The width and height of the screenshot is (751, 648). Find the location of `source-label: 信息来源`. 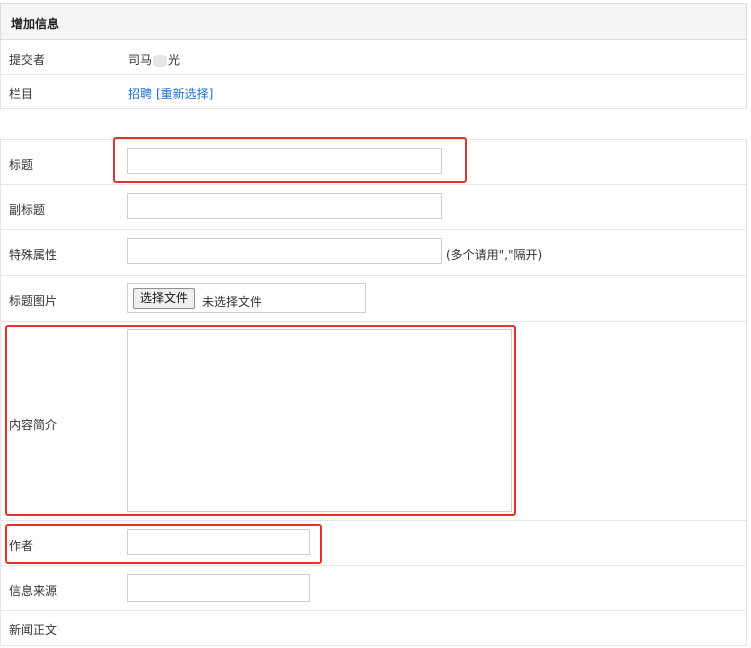

source-label: 信息来源 is located at coordinates (33, 591).